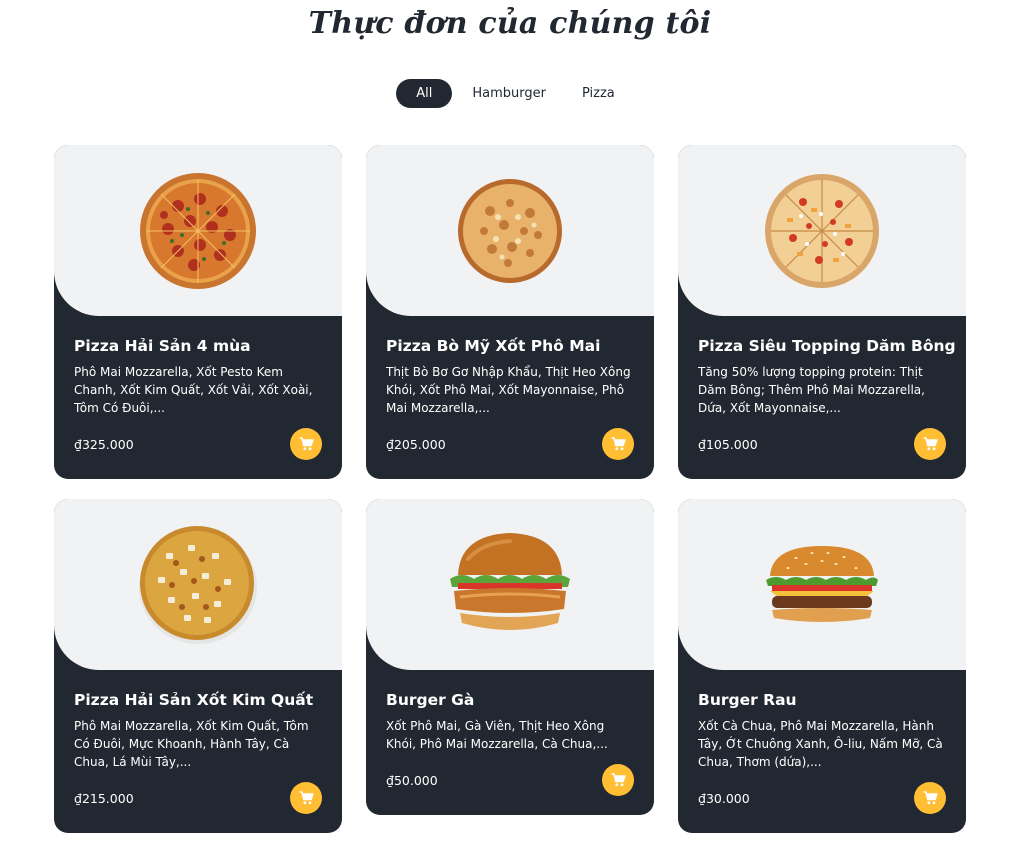 This screenshot has height=844, width=1020. I want to click on item-price: ₫105.000, so click(728, 444).